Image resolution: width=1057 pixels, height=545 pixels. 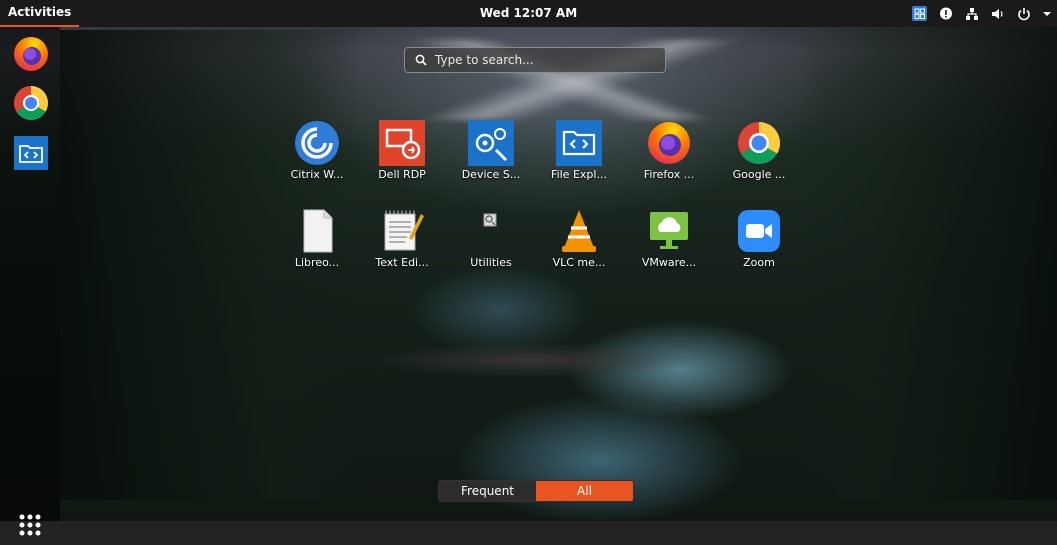 What do you see at coordinates (1024, 14) in the screenshot?
I see `power-icon` at bounding box center [1024, 14].